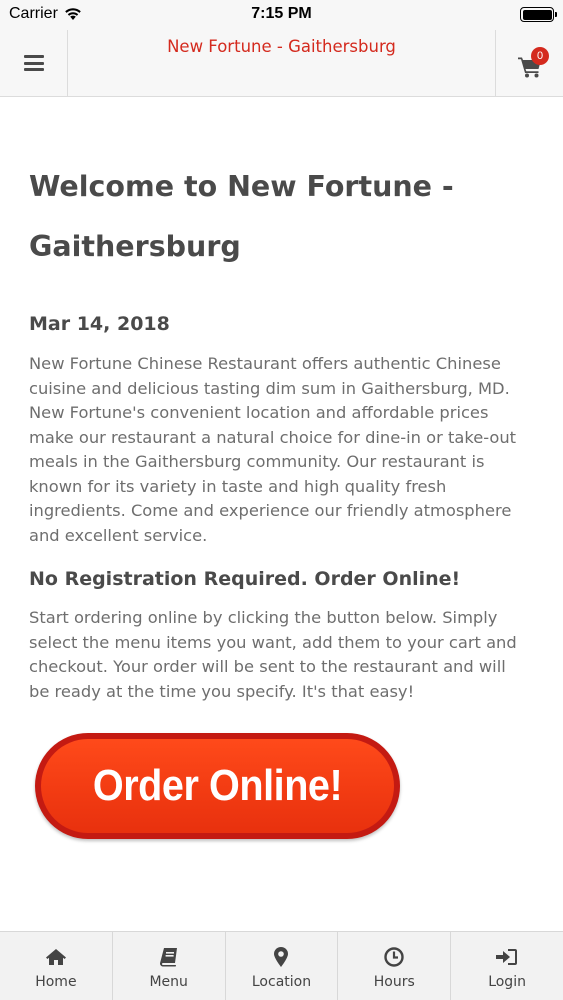  I want to click on battery-icon, so click(538, 14).